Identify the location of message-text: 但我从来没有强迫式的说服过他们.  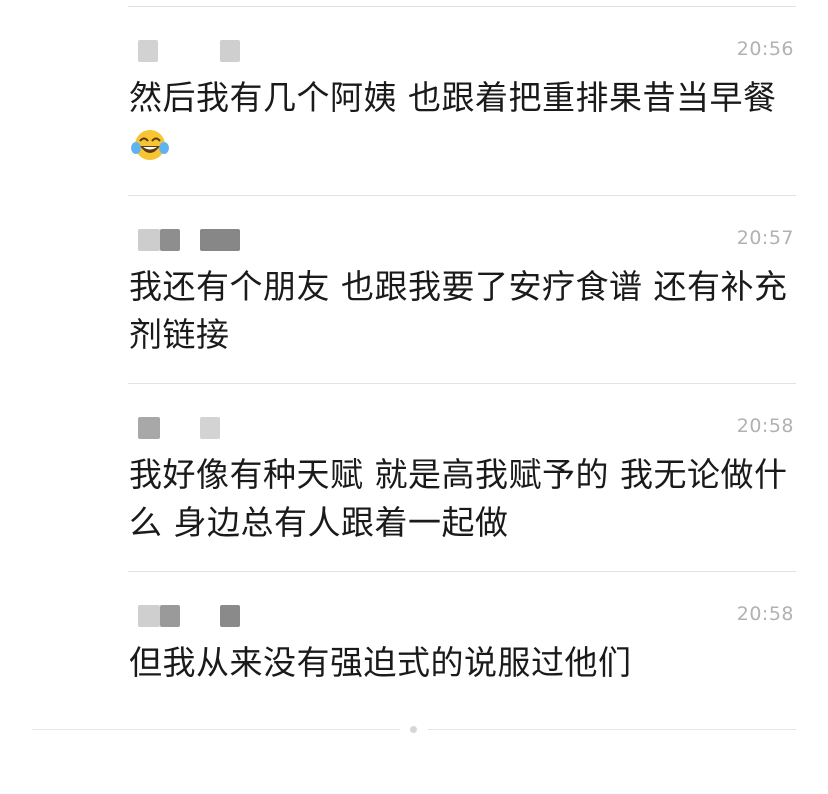
(380, 662).